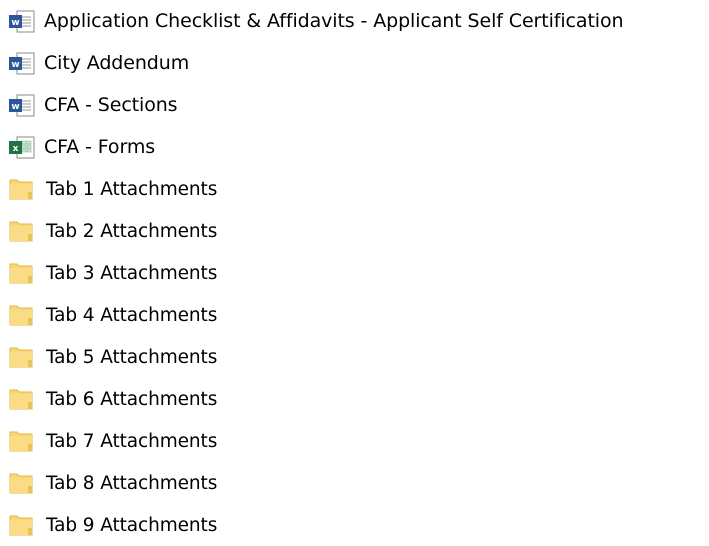  I want to click on folder-item-tab-3: Tab 3 Attachments, so click(358, 273).